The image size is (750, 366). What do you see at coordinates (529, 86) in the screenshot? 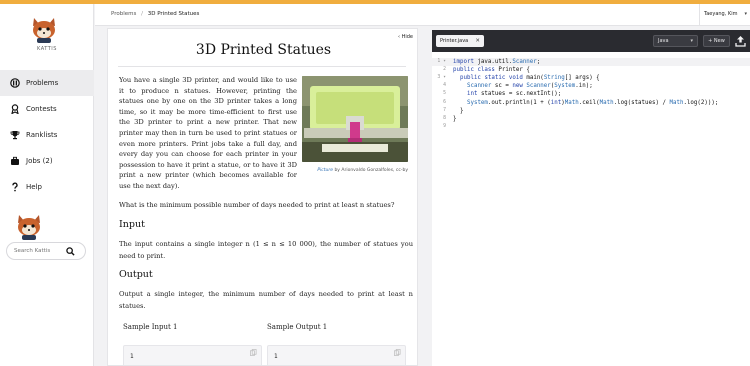
I see `code-text: Scanner sc = new Scanner(System.in);` at bounding box center [529, 86].